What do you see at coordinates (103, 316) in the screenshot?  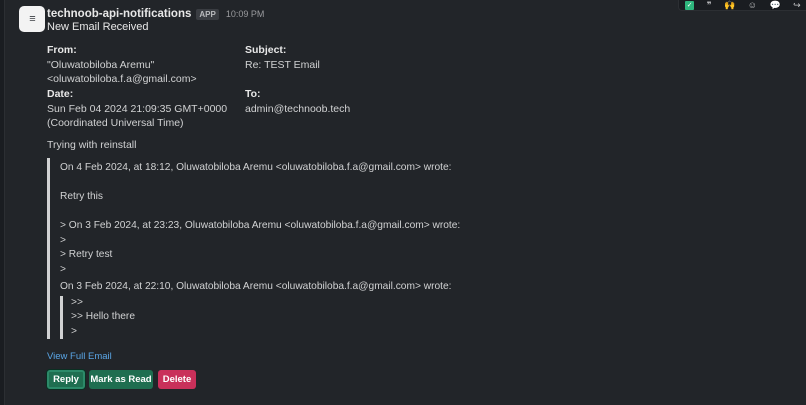 I see `nested-quote-line: >> Hello there` at bounding box center [103, 316].